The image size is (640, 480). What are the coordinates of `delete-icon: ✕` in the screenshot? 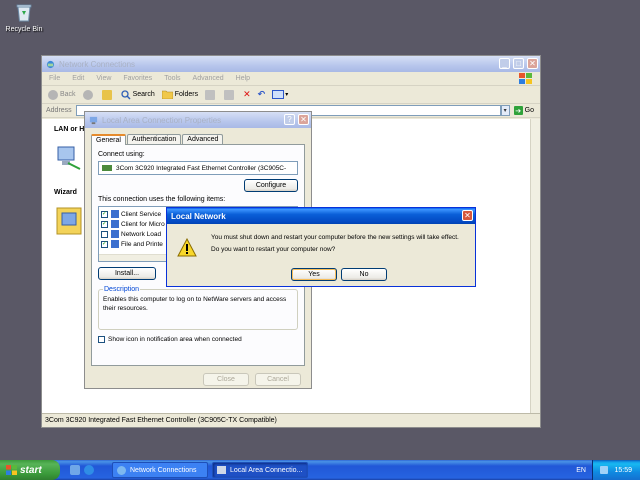 It's located at (247, 94).